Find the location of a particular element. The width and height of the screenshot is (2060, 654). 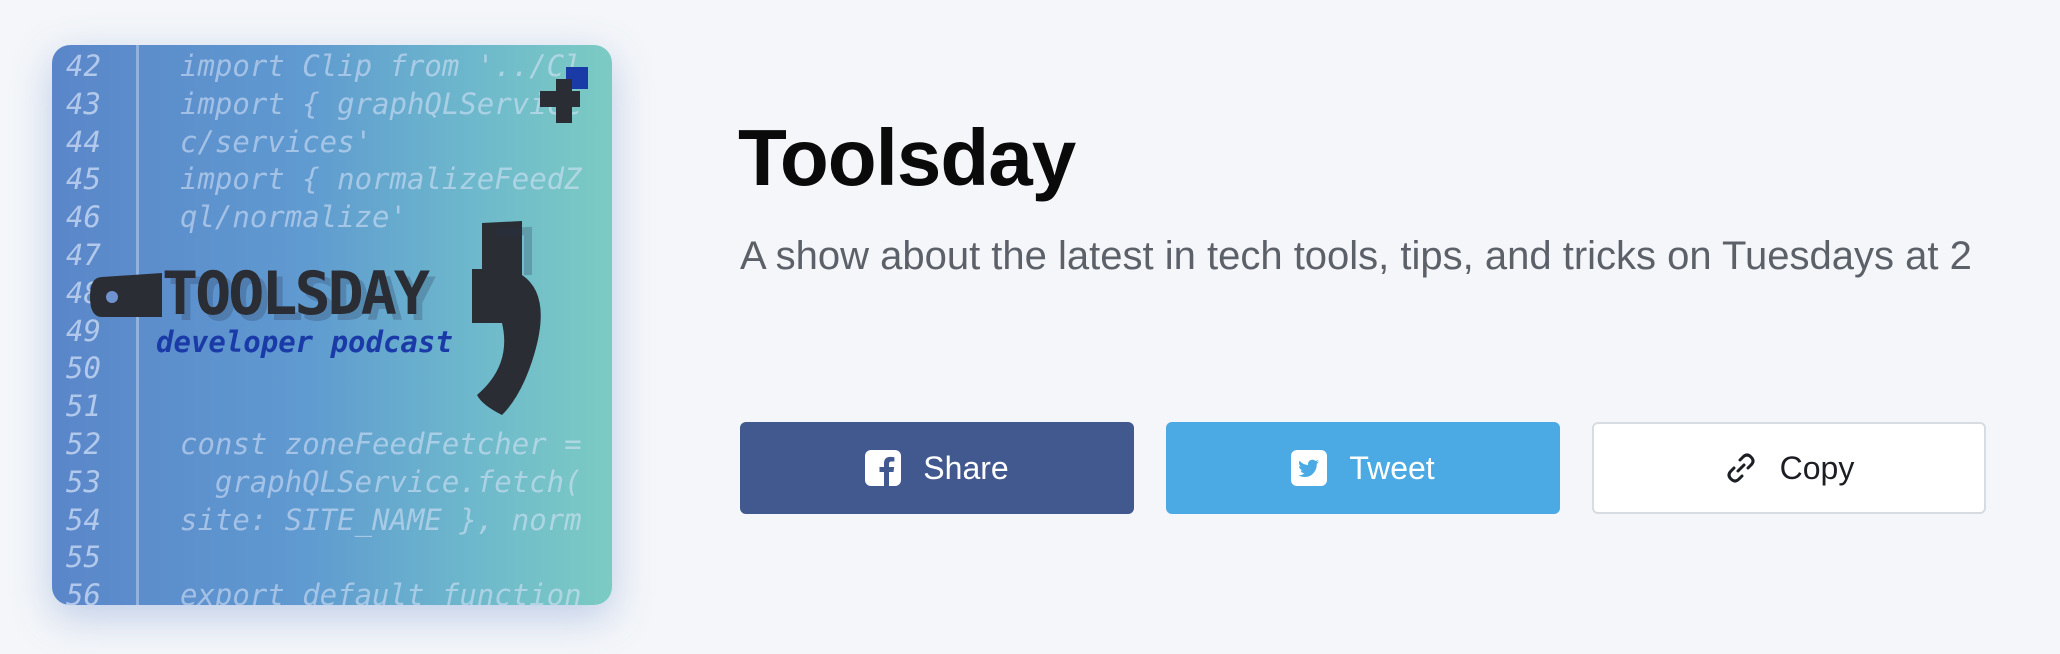

logo-subtitle: developer podcast is located at coordinates (304, 342).